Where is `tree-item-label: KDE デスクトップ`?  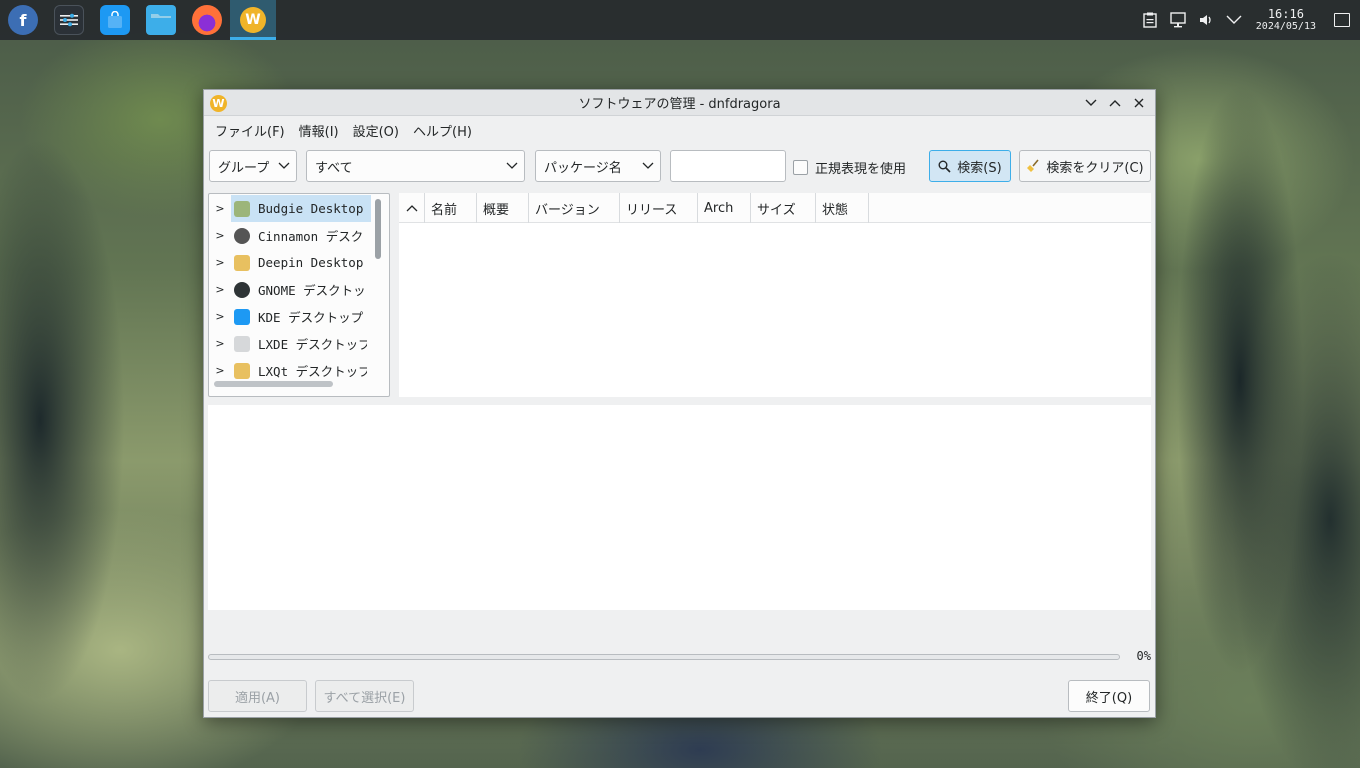 tree-item-label: KDE デスクトップ is located at coordinates (311, 317).